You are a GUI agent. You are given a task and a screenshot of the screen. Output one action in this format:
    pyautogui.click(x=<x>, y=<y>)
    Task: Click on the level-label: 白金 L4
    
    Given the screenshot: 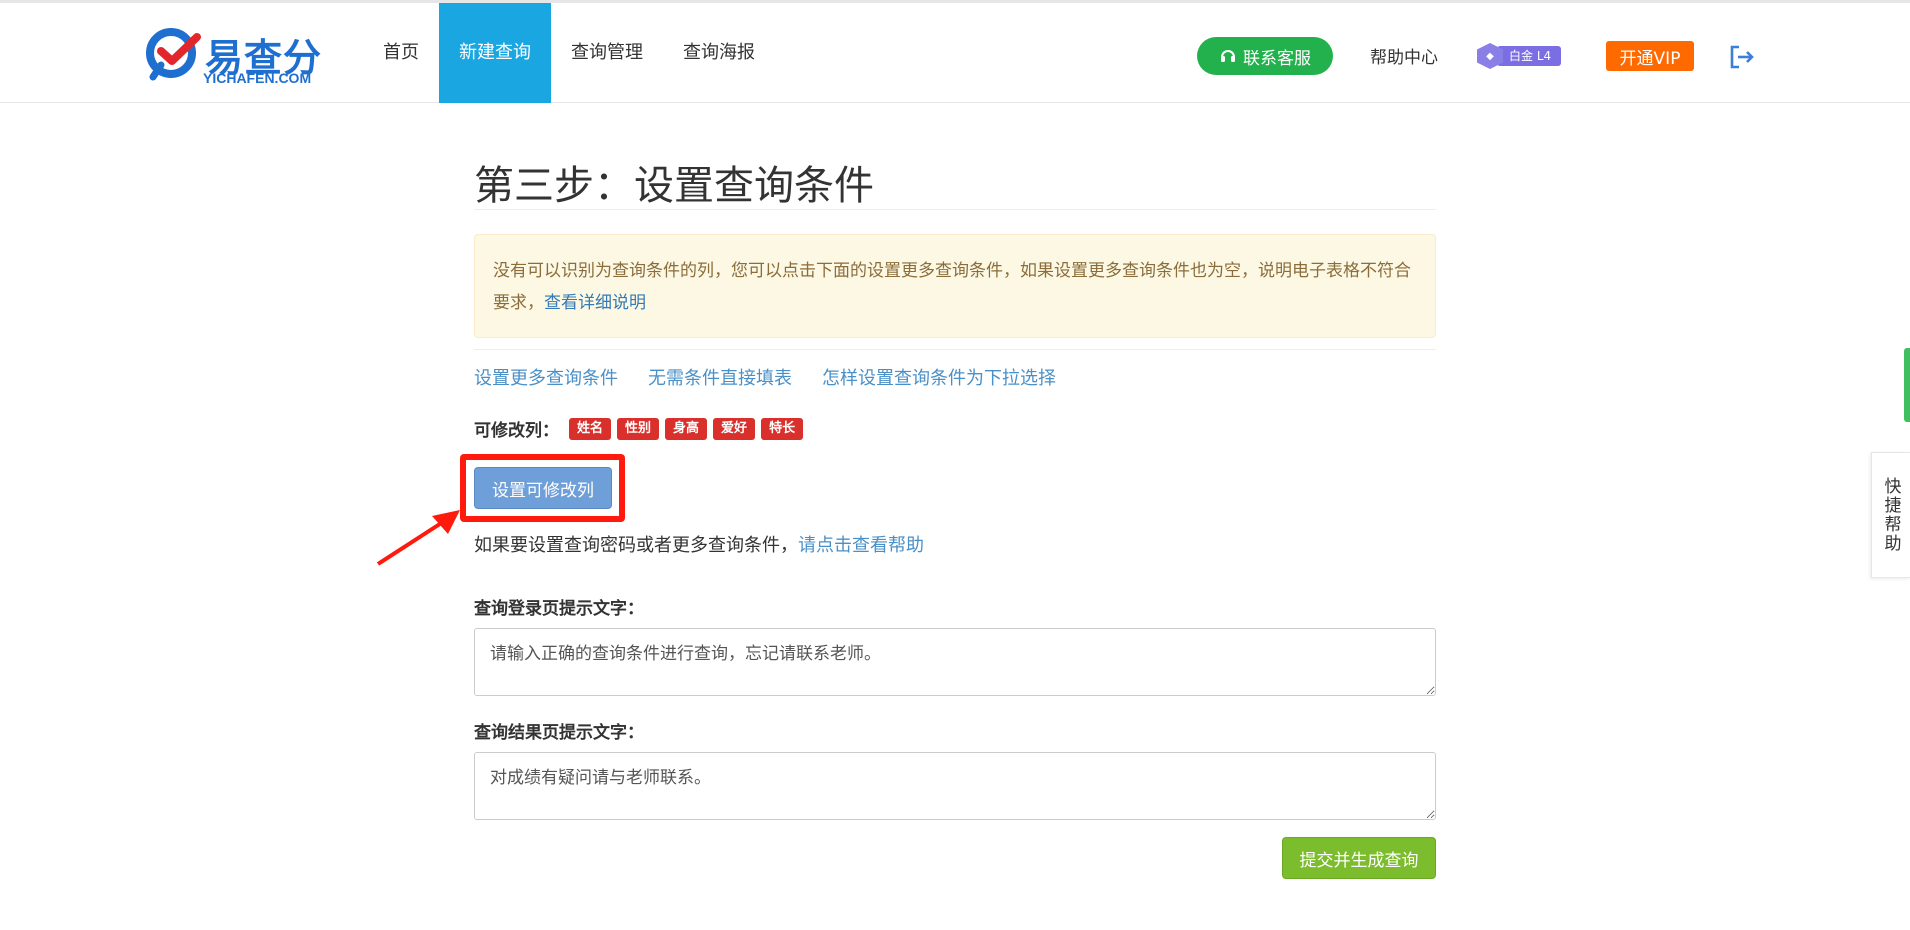 What is the action you would take?
    pyautogui.click(x=1529, y=56)
    